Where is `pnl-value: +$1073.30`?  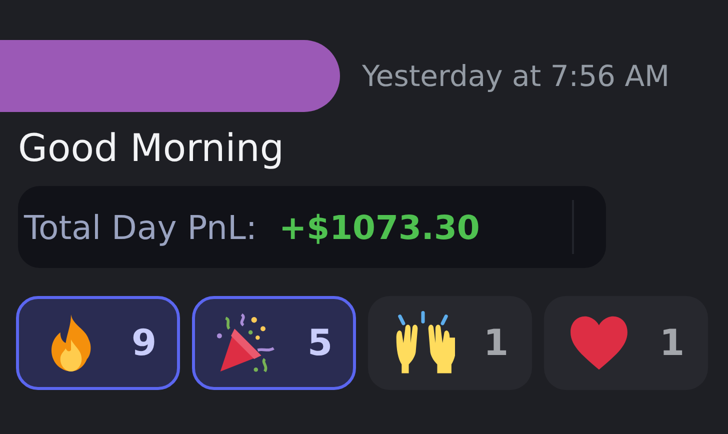
pnl-value: +$1073.30 is located at coordinates (379, 227).